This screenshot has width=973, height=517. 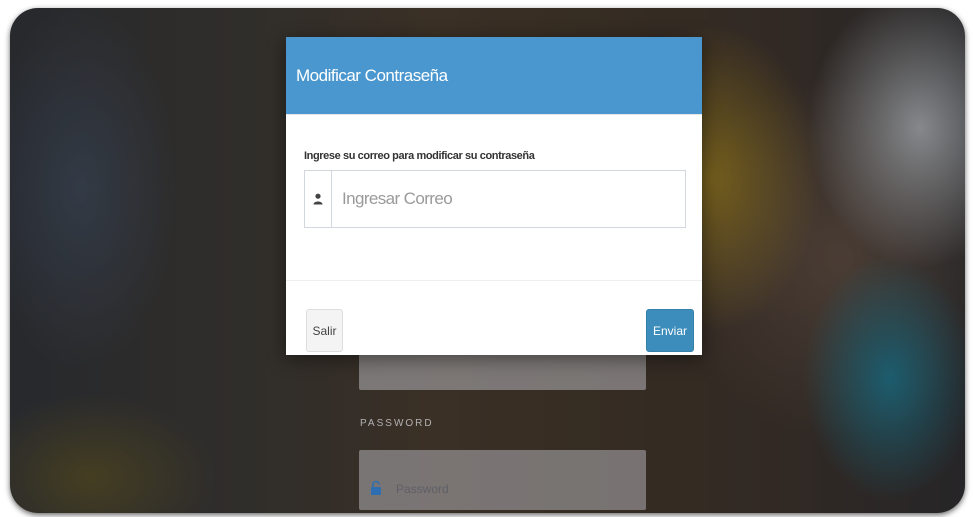 I want to click on email-input, so click(x=508, y=199).